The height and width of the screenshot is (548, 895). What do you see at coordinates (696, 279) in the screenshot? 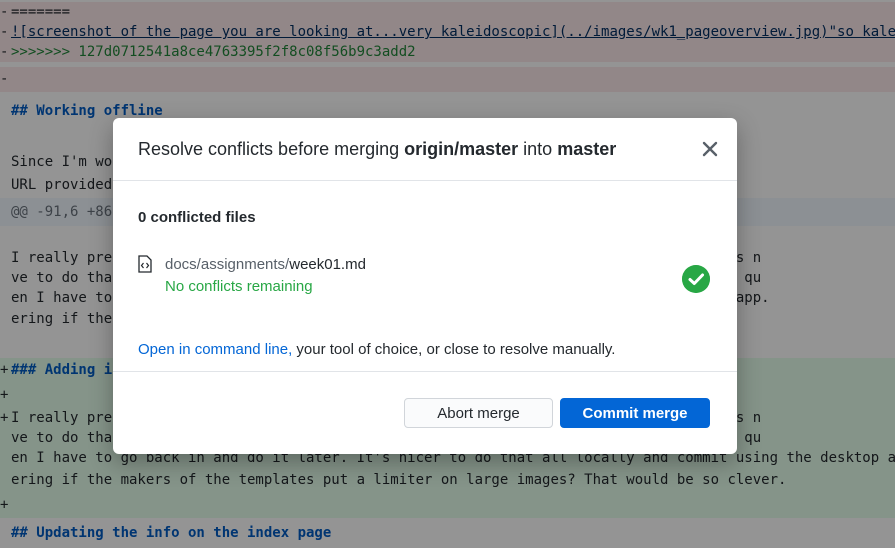
I see `check-circle-icon` at bounding box center [696, 279].